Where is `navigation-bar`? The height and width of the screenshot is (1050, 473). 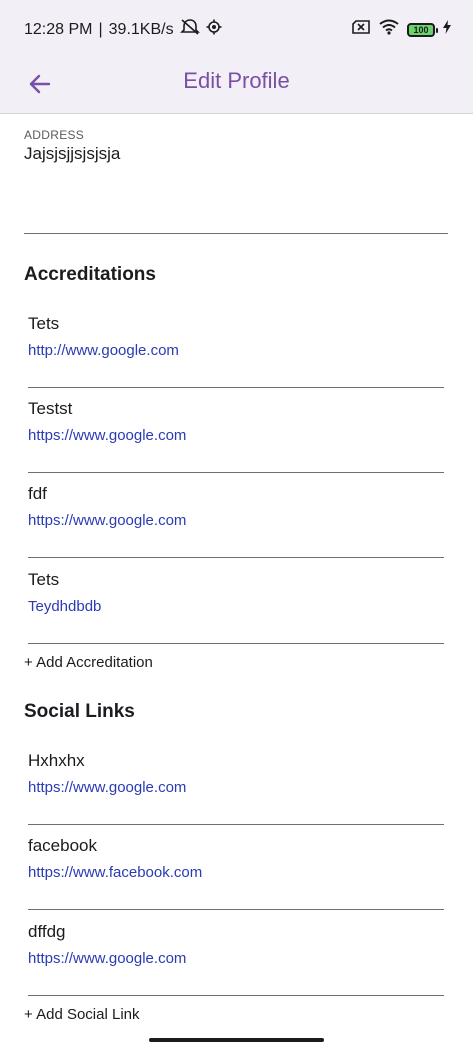
navigation-bar is located at coordinates (236, 1040).